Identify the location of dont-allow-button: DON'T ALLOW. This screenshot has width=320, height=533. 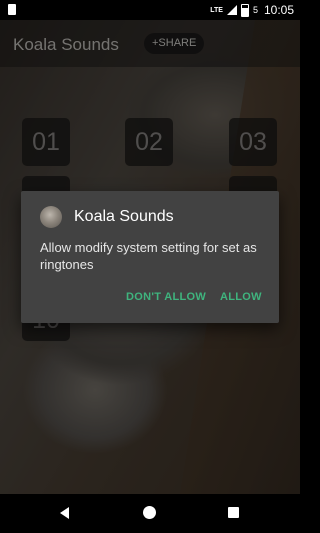
(166, 297).